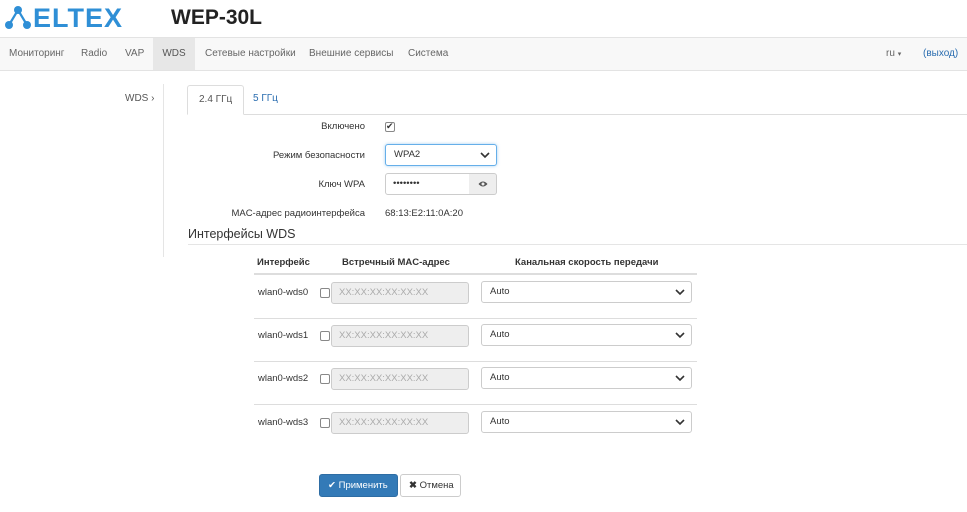 The height and width of the screenshot is (512, 967). Describe the element at coordinates (325, 336) in the screenshot. I see `wds1-checkbox` at that location.